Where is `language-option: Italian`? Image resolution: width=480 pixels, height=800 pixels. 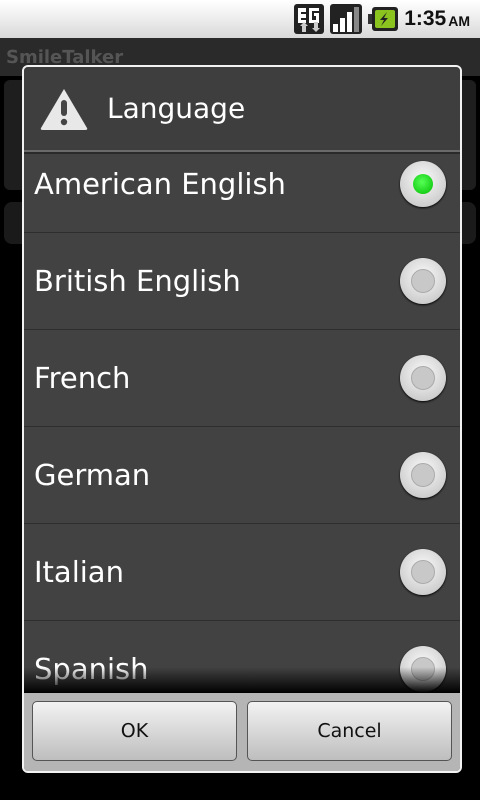 language-option: Italian is located at coordinates (242, 572).